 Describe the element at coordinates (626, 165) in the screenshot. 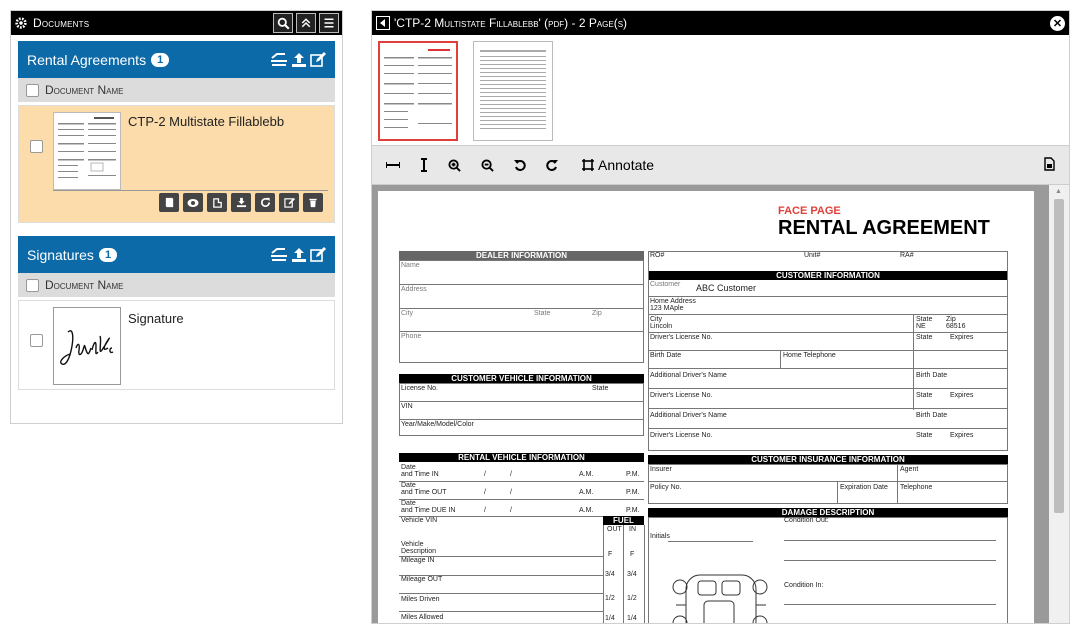

I see `annotate-label: Annotate` at that location.